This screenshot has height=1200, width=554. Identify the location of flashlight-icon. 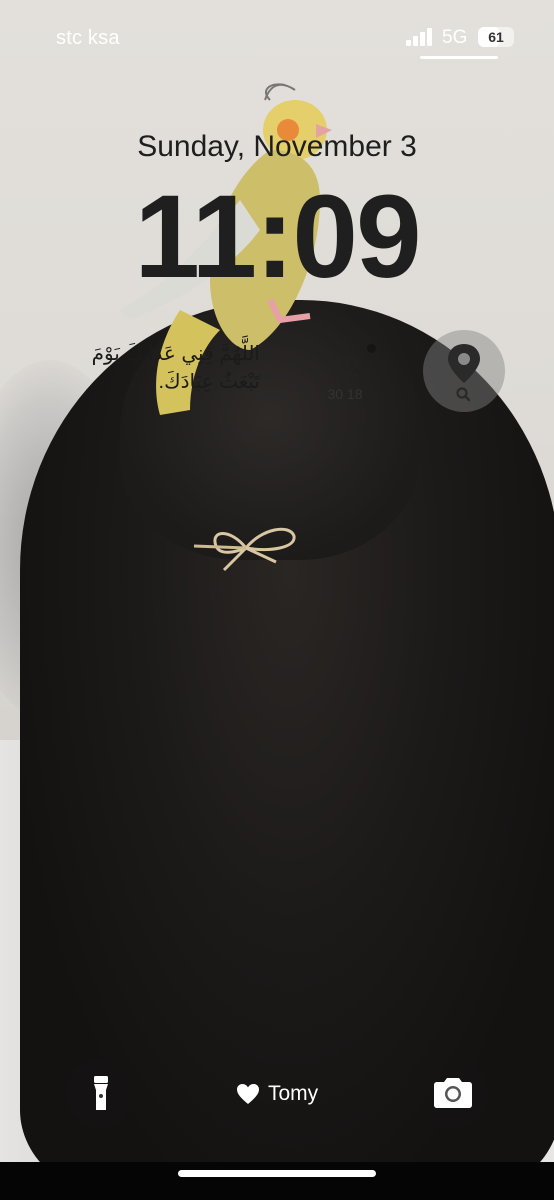
(101, 1093).